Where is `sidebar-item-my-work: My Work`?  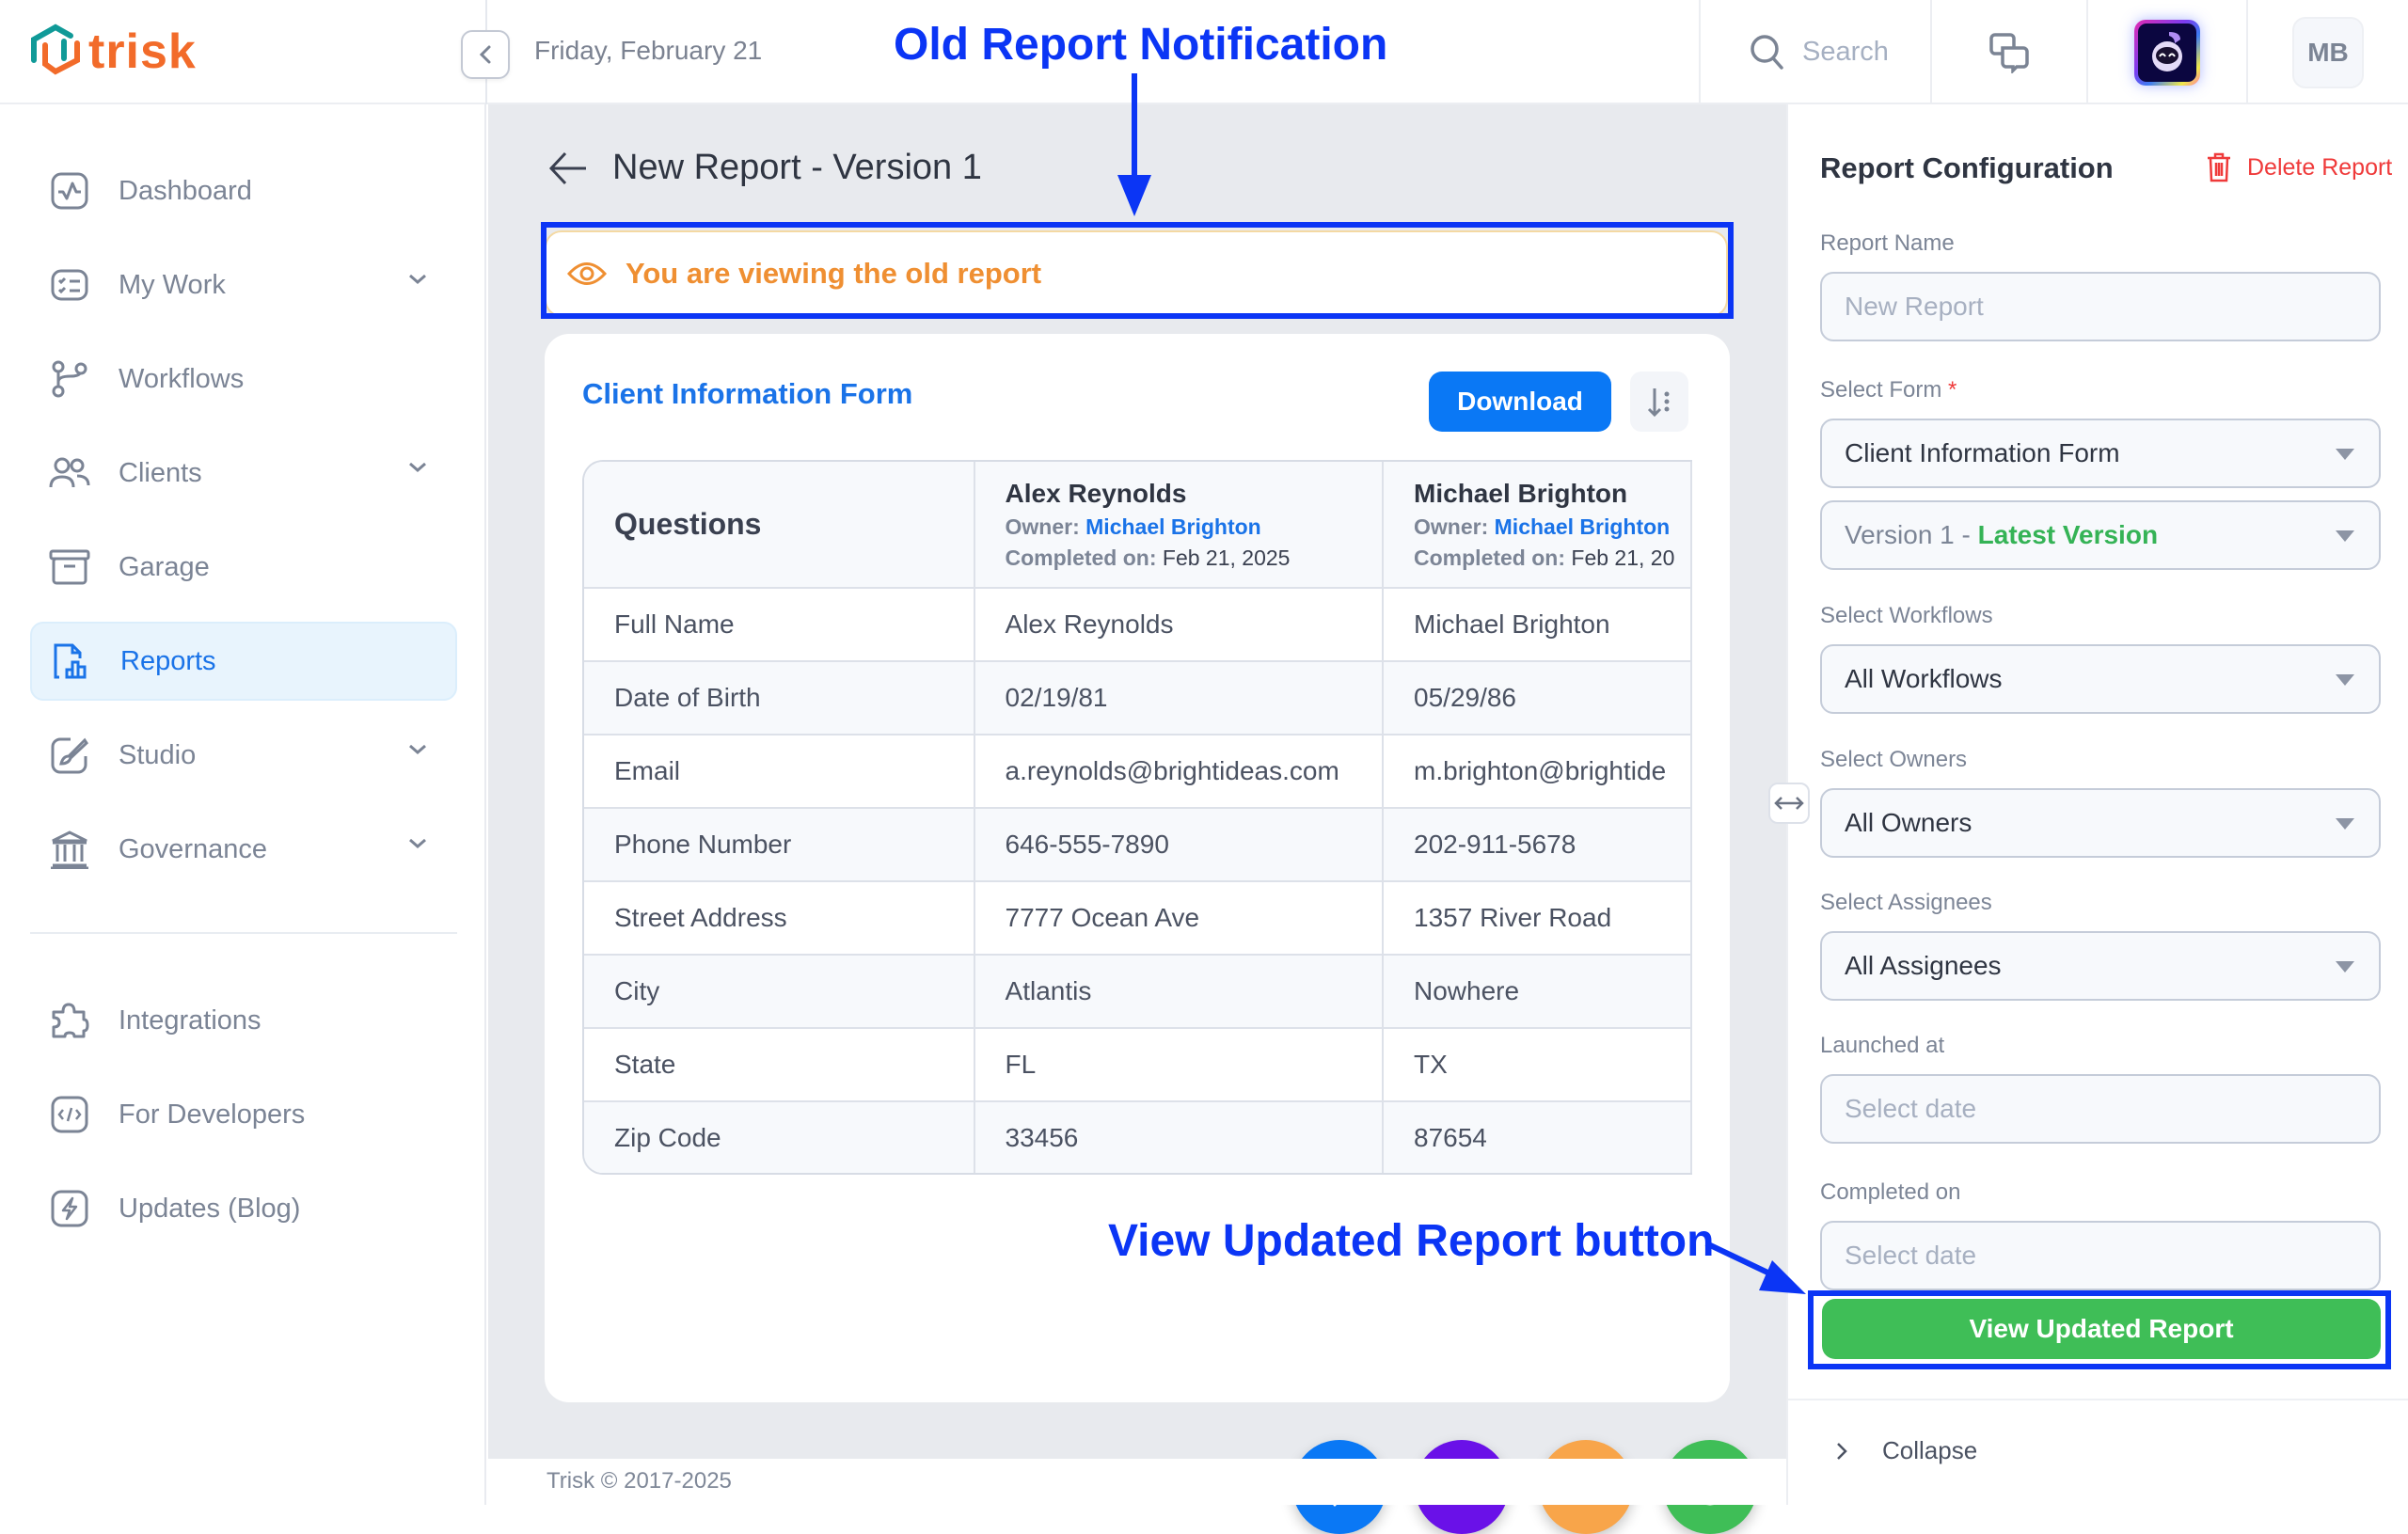 sidebar-item-my-work: My Work is located at coordinates (244, 285).